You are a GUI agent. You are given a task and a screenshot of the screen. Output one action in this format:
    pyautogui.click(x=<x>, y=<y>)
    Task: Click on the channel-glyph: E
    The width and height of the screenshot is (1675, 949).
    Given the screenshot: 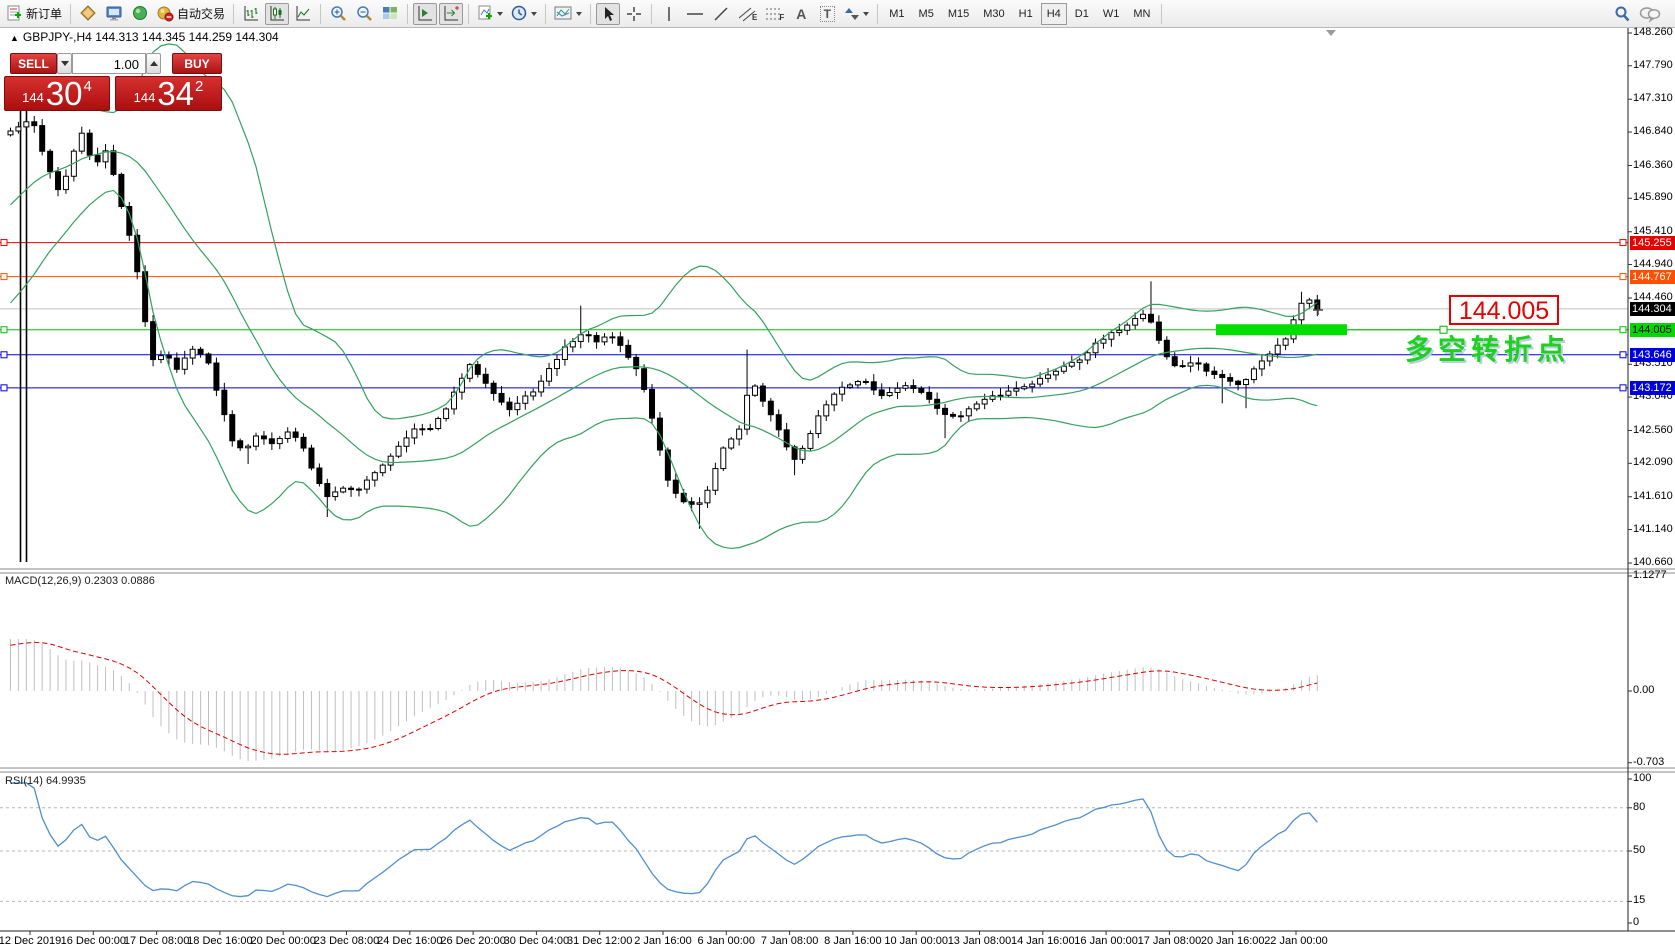 What is the action you would take?
    pyautogui.click(x=755, y=17)
    